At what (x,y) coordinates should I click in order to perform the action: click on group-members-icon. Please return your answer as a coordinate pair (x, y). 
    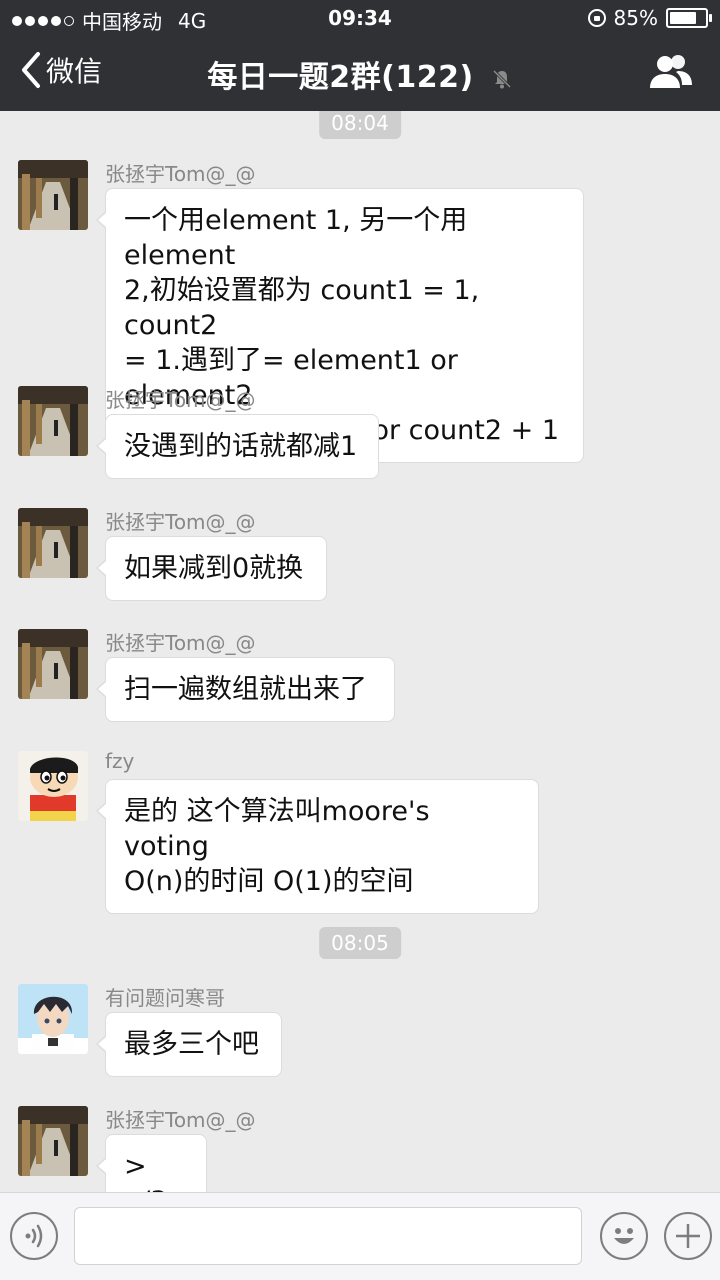
    Looking at the image, I should click on (671, 72).